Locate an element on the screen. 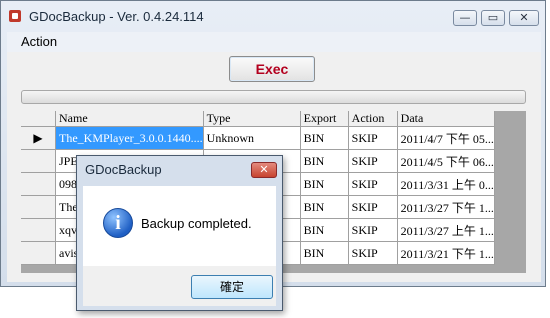 Image resolution: width=550 pixels, height=318 pixels. app-icon is located at coordinates (15, 16).